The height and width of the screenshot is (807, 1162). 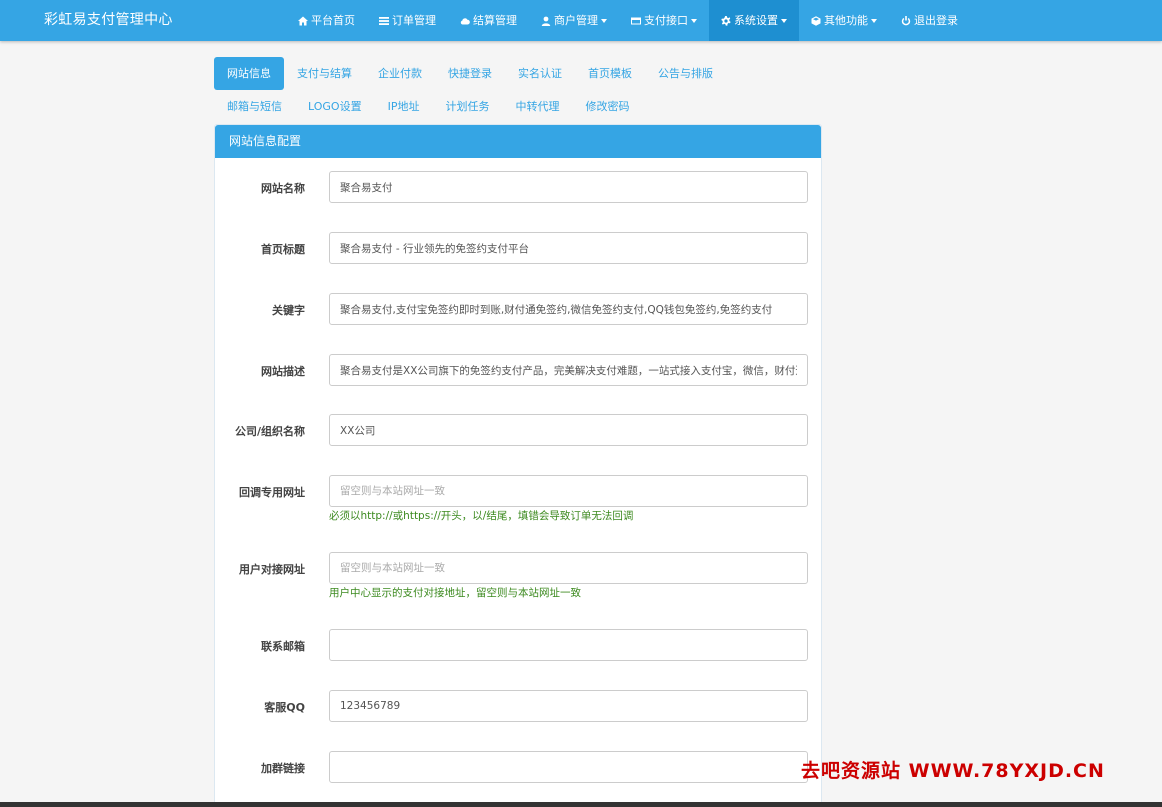 What do you see at coordinates (283, 646) in the screenshot?
I see `contact-email-label: 联系邮箱` at bounding box center [283, 646].